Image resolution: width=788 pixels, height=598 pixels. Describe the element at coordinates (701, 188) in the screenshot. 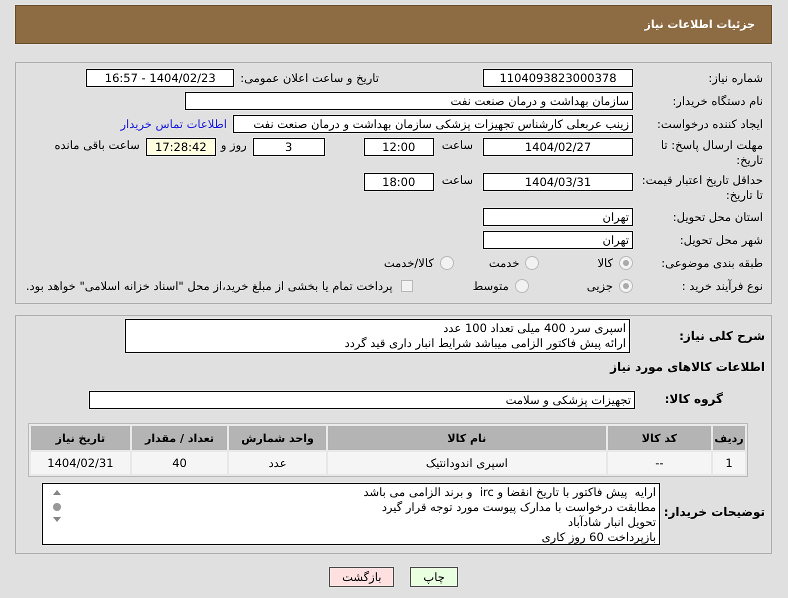

I see `field-label: حداقل تاریخ اعتبار قیمت: تا تاریخ:` at that location.